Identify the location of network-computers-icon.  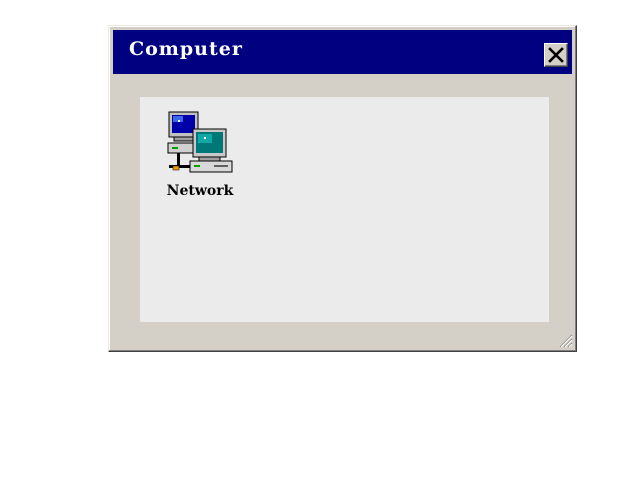
(200, 142).